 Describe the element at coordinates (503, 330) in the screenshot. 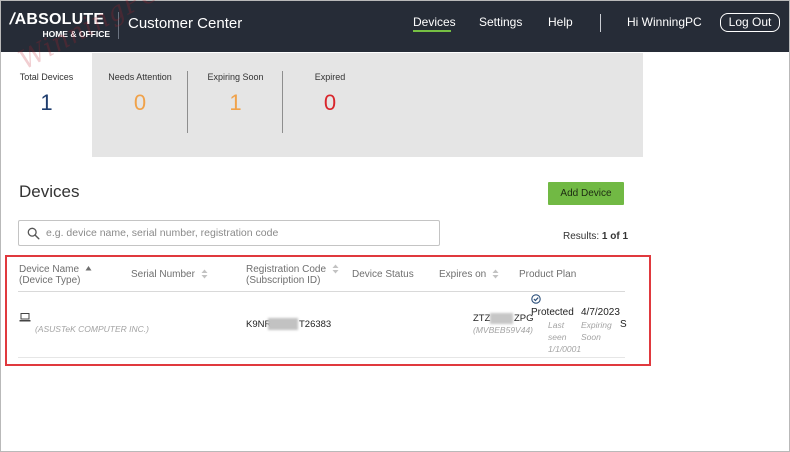

I see `subscription-id: (MVBEB59V44)` at that location.